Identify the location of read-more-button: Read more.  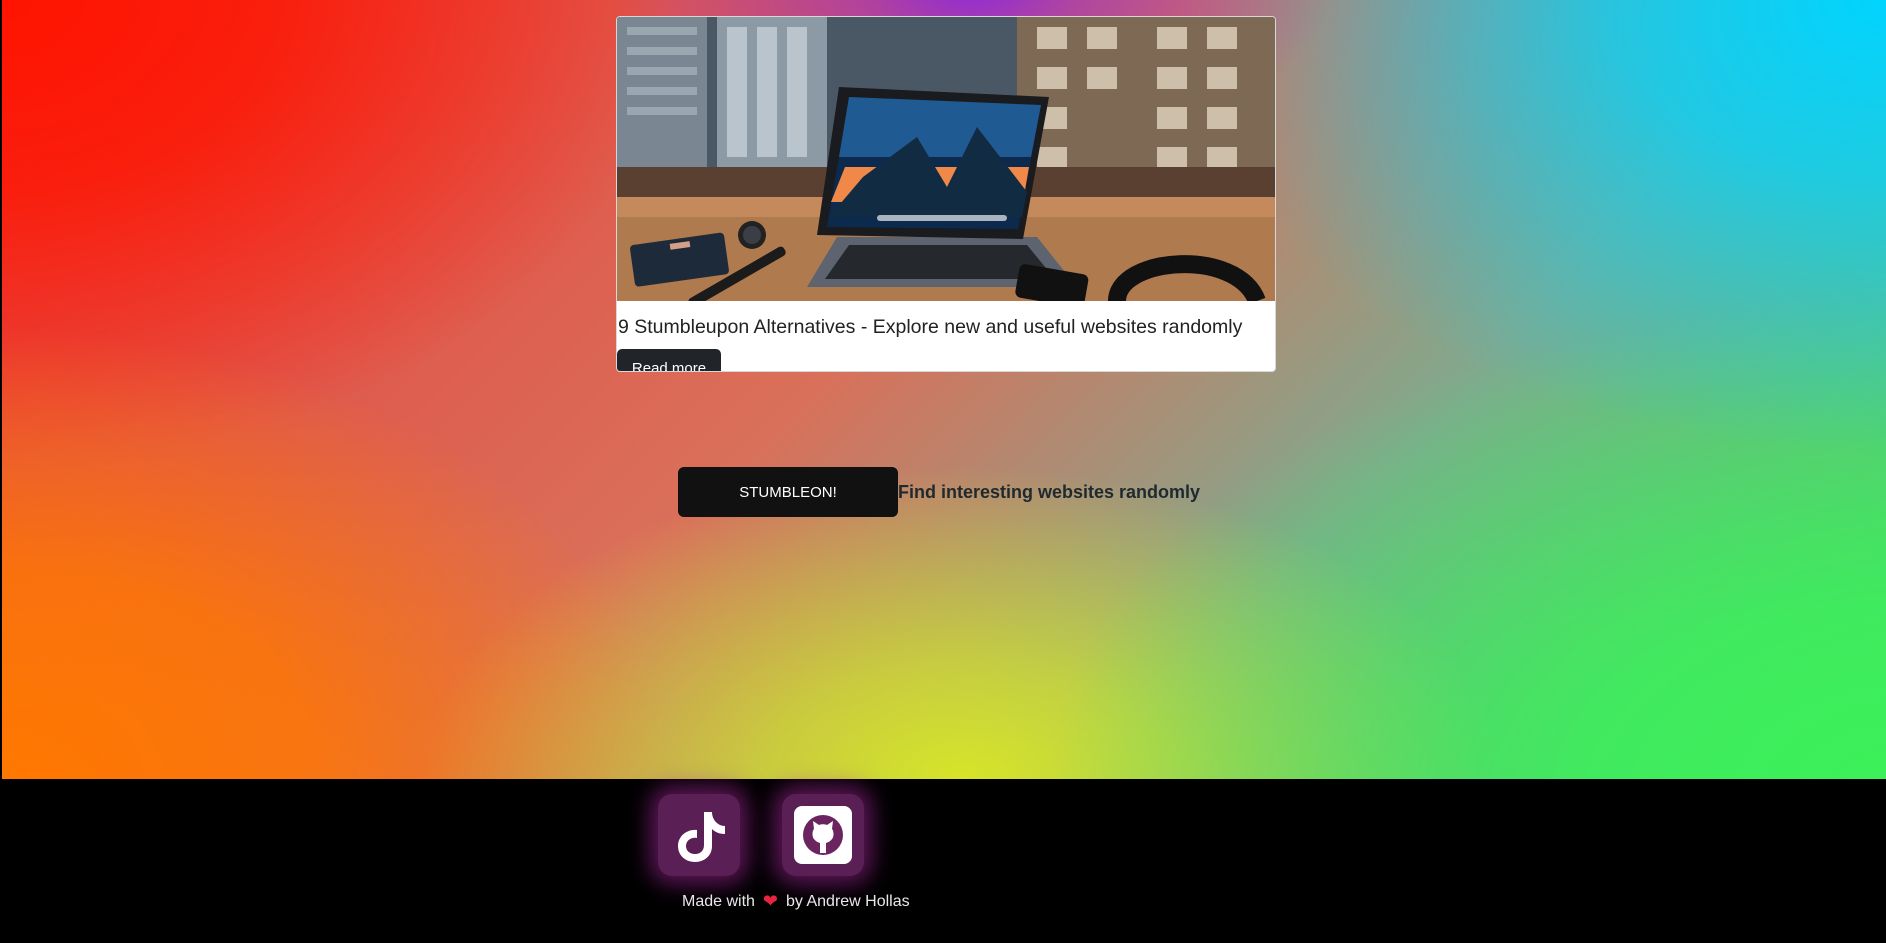
(669, 360).